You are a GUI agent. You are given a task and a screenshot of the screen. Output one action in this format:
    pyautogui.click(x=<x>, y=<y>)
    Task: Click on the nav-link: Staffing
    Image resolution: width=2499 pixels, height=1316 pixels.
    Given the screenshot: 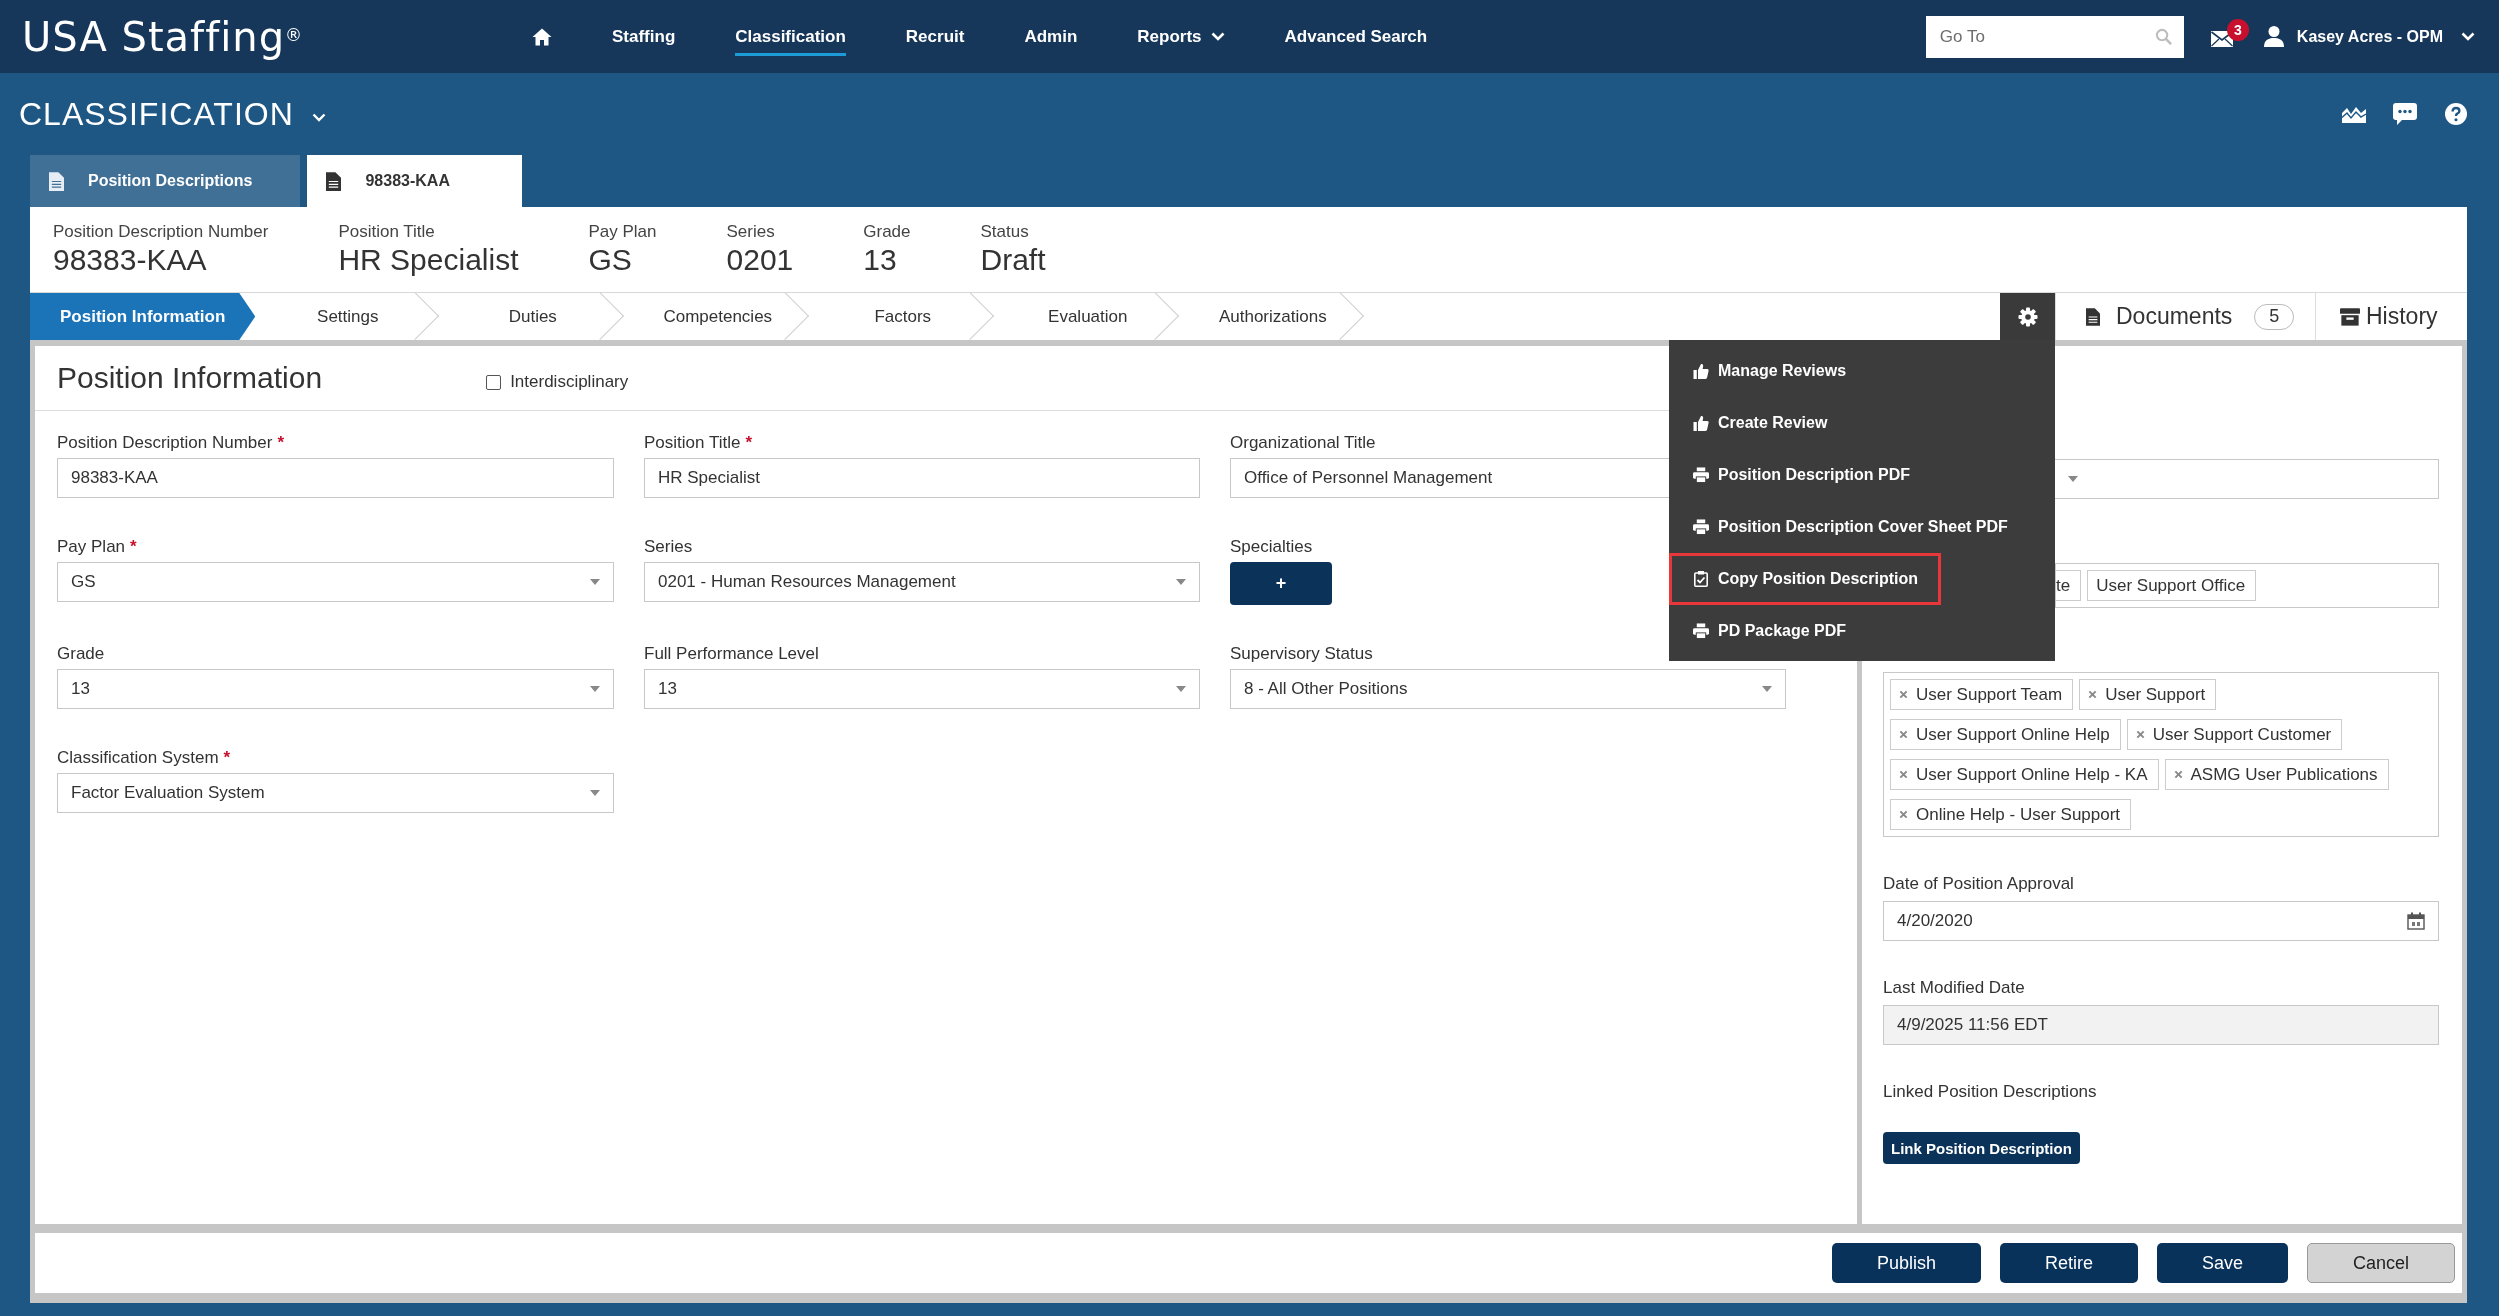 What is the action you would take?
    pyautogui.click(x=644, y=36)
    